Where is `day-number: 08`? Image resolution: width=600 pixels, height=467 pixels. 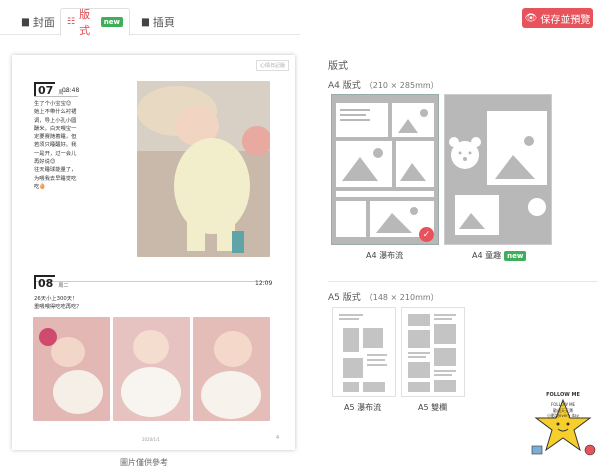
day-number: 08 is located at coordinates (45, 282).